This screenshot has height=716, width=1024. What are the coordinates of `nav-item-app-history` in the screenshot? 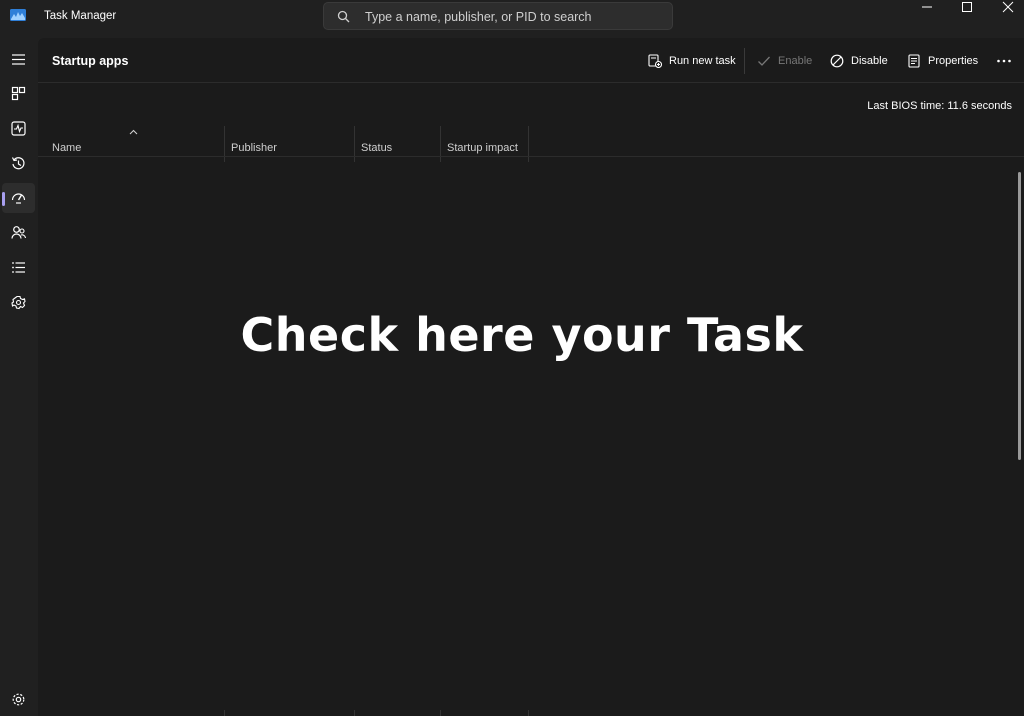 It's located at (18, 164).